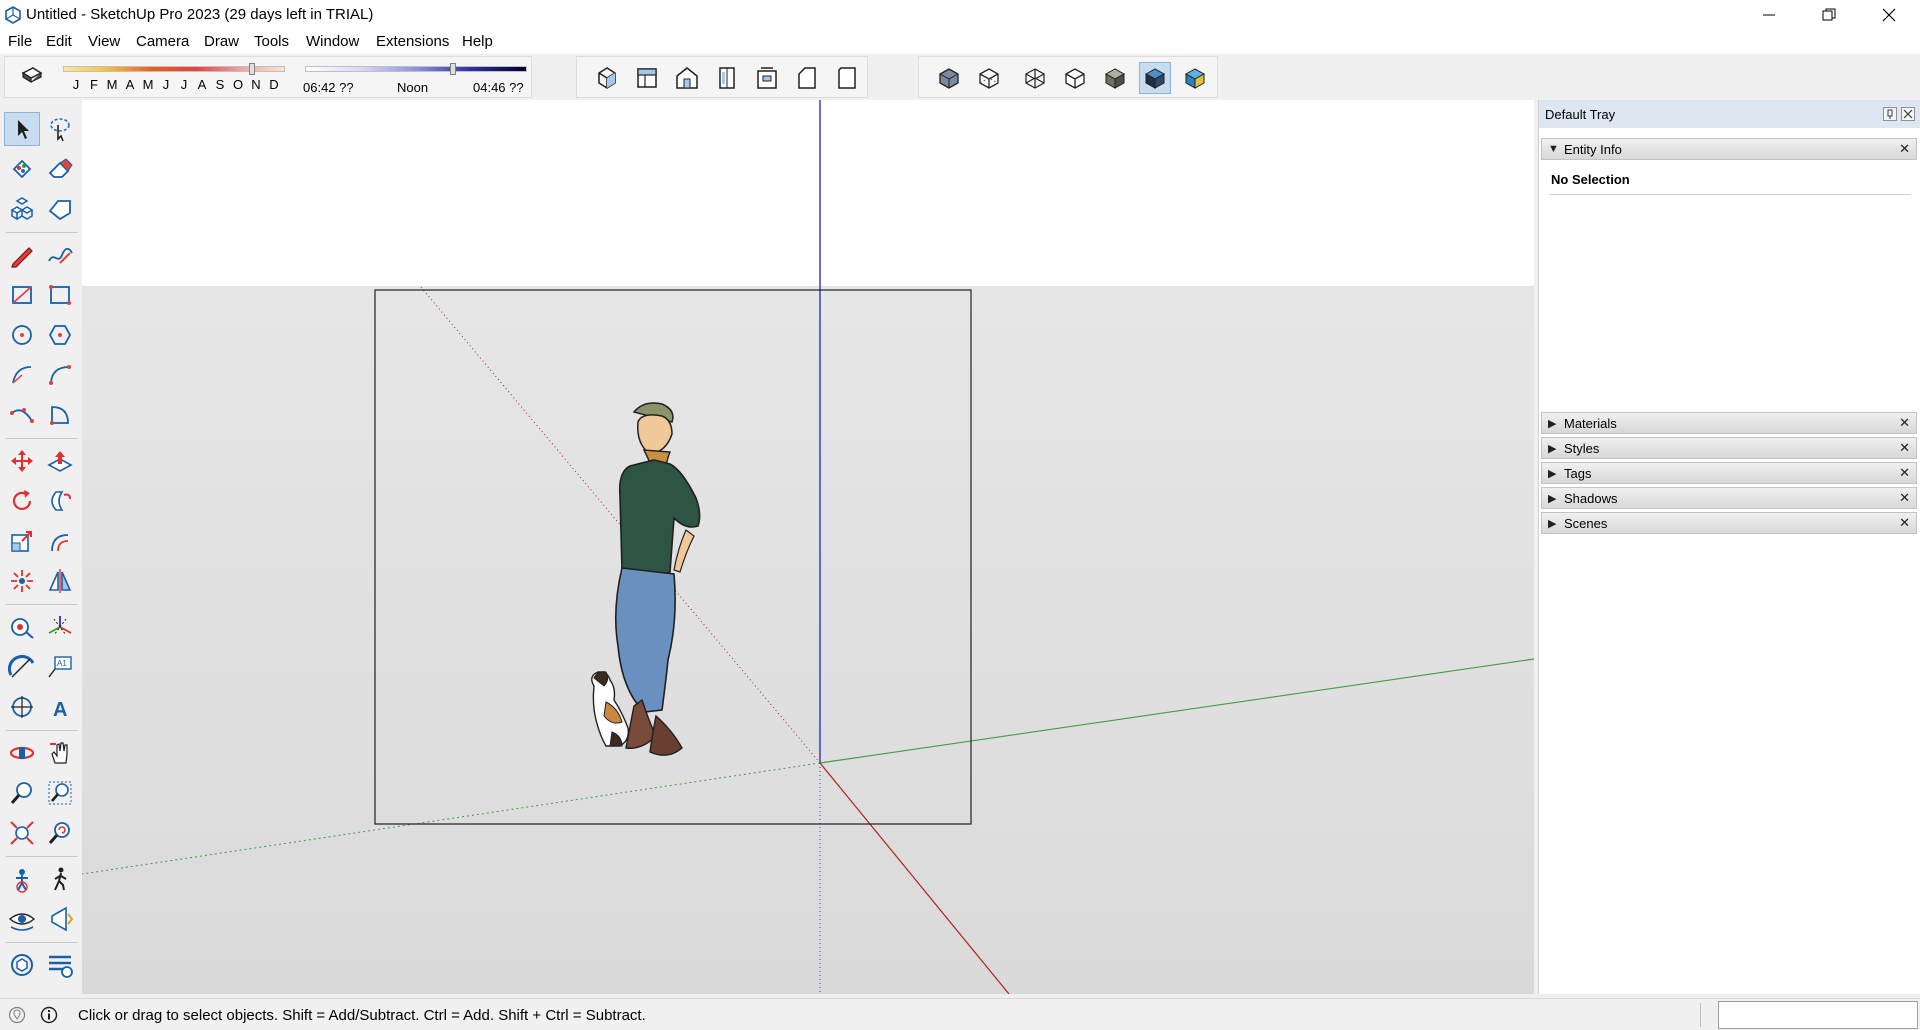 This screenshot has width=1920, height=1030. What do you see at coordinates (60, 209) in the screenshot?
I see `tag-tool` at bounding box center [60, 209].